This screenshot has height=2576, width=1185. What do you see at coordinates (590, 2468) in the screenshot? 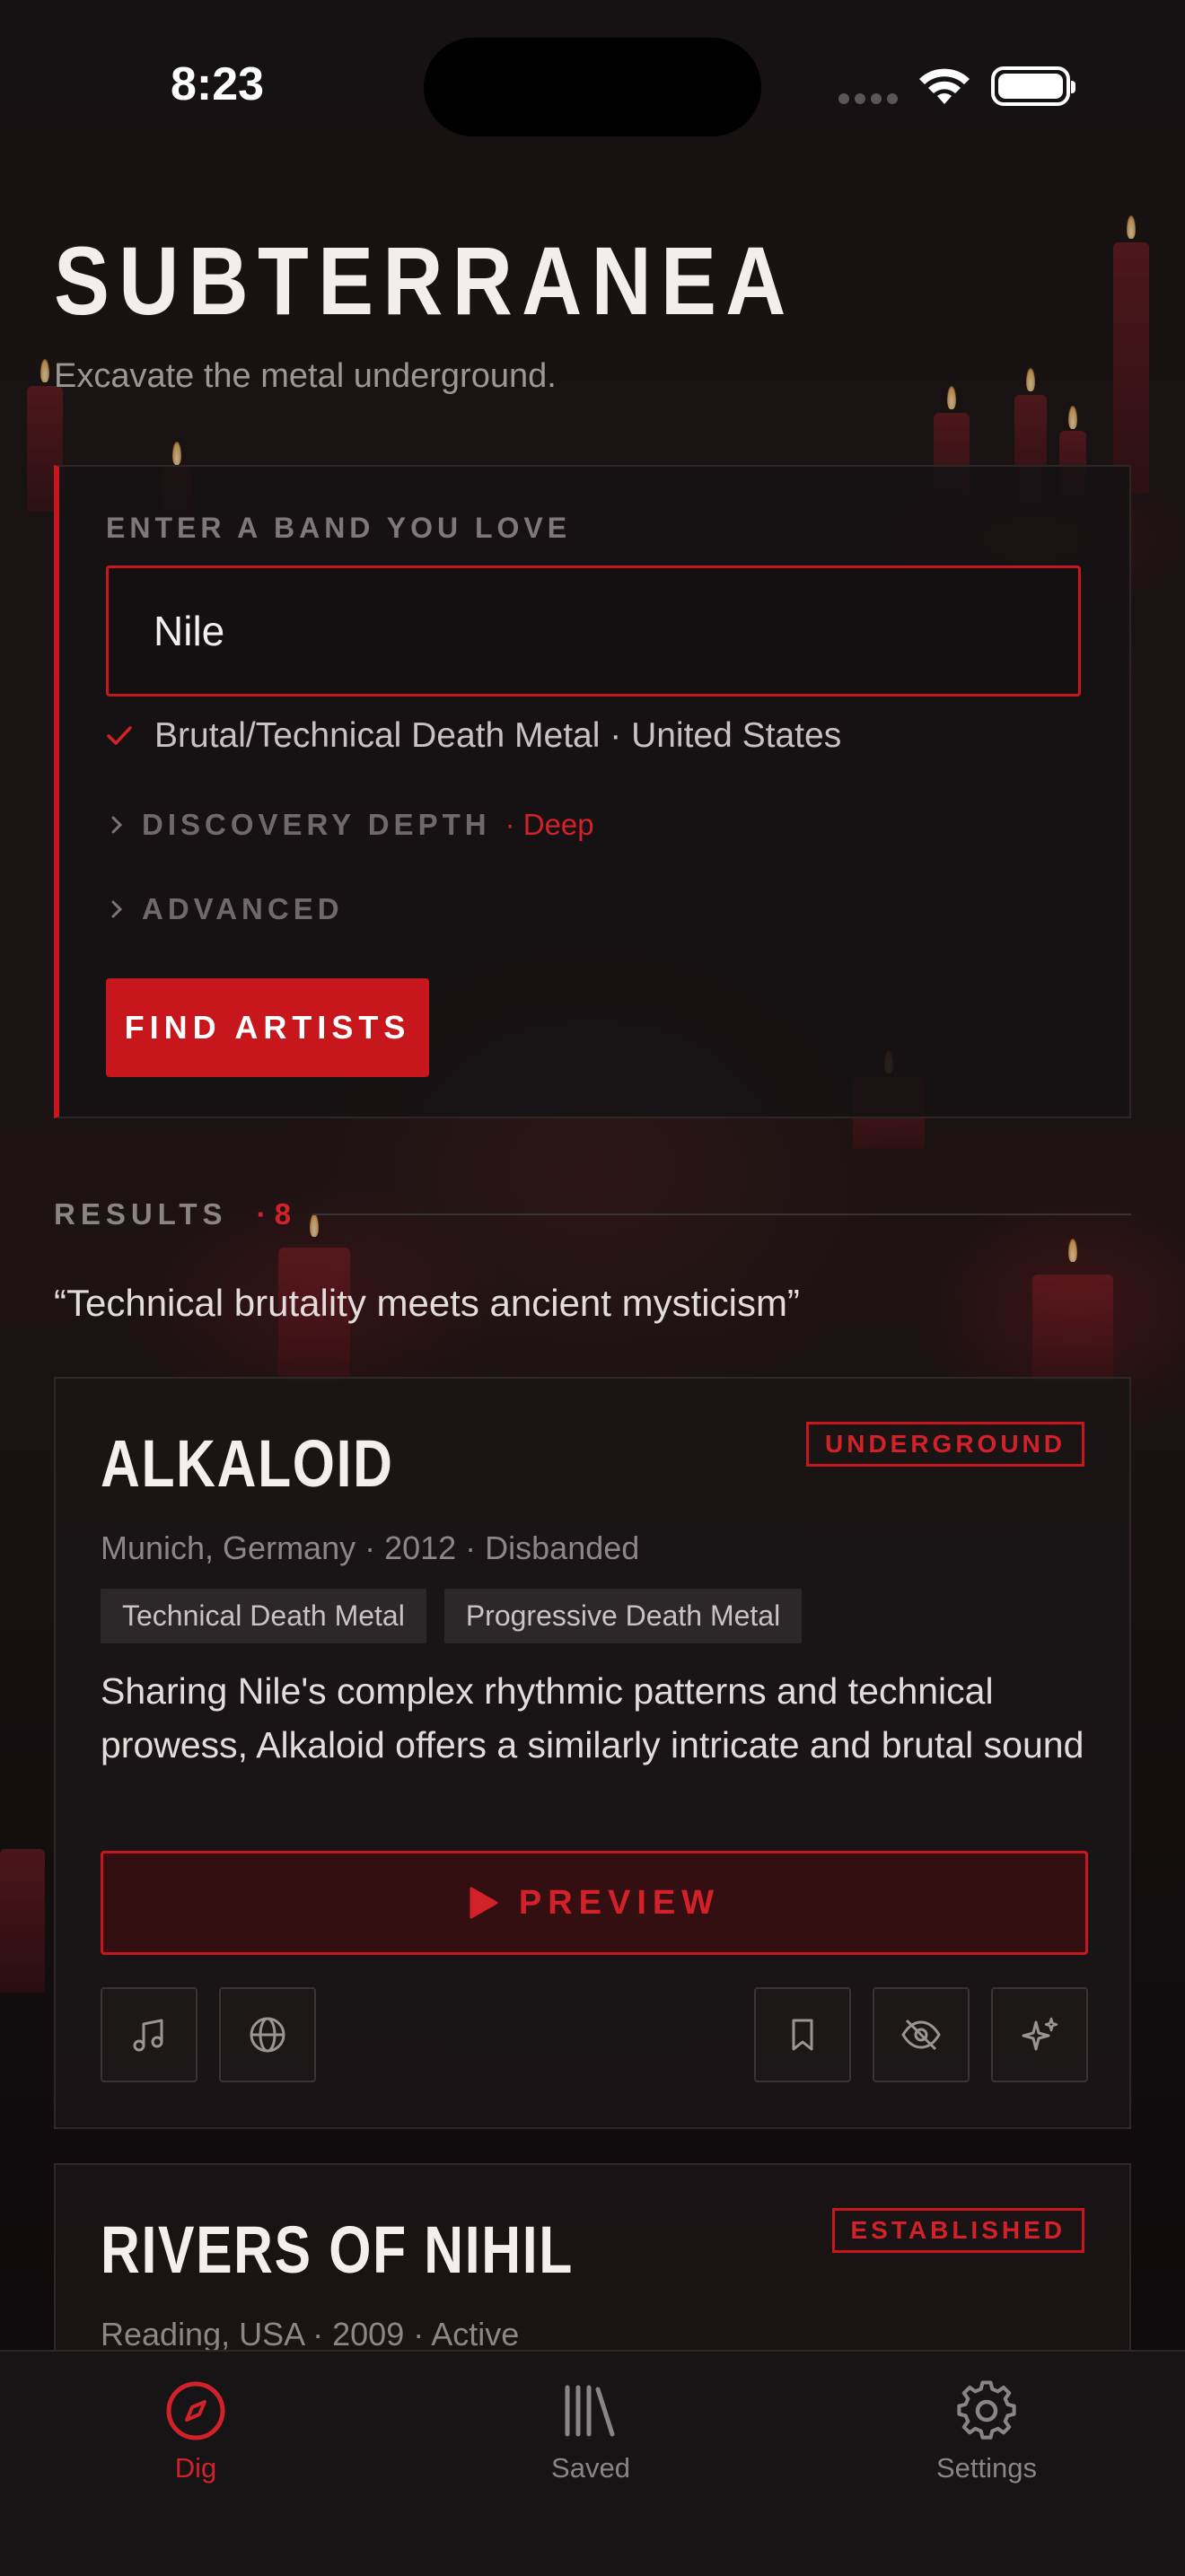
I see `tab-label: Saved` at bounding box center [590, 2468].